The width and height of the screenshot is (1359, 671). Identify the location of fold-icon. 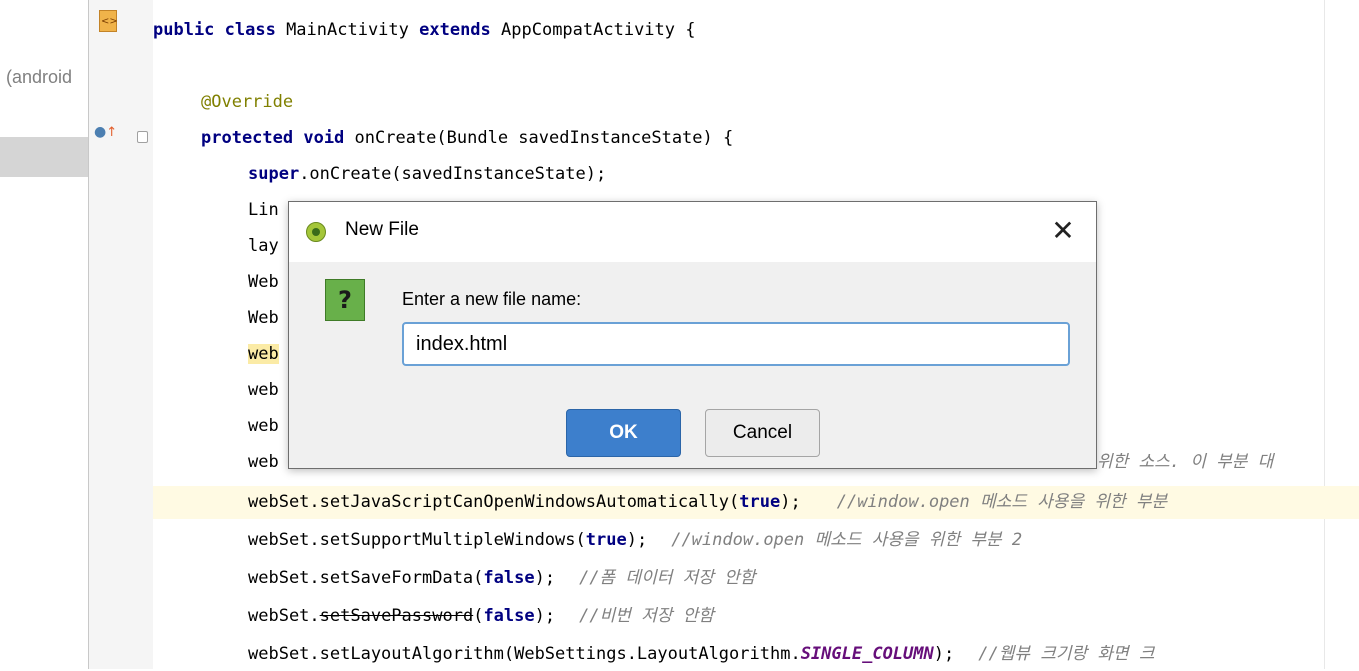
(142, 137).